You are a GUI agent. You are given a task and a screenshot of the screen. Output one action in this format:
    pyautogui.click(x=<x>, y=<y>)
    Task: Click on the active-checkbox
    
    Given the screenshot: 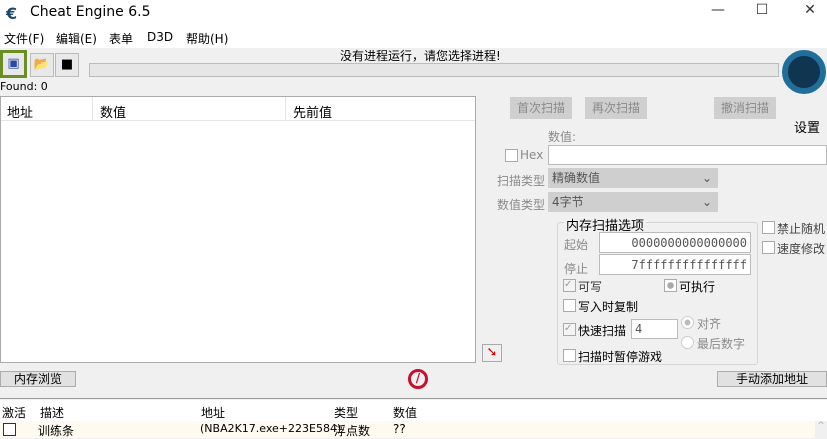 What is the action you would take?
    pyautogui.click(x=9, y=429)
    